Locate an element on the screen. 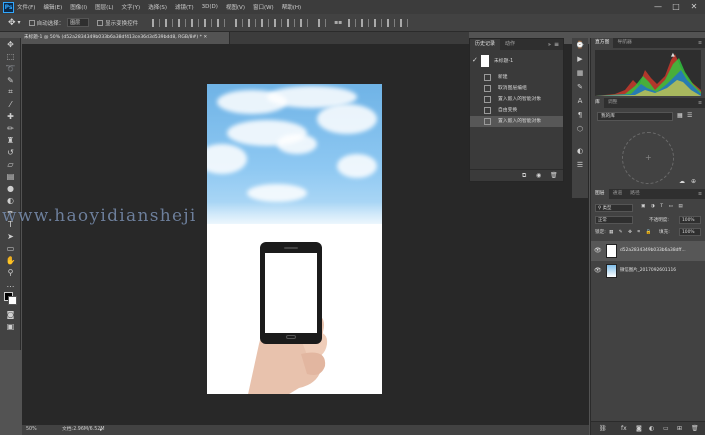 This screenshot has width=705, height=435. blur-tool-icon: ● is located at coordinates (10, 188).